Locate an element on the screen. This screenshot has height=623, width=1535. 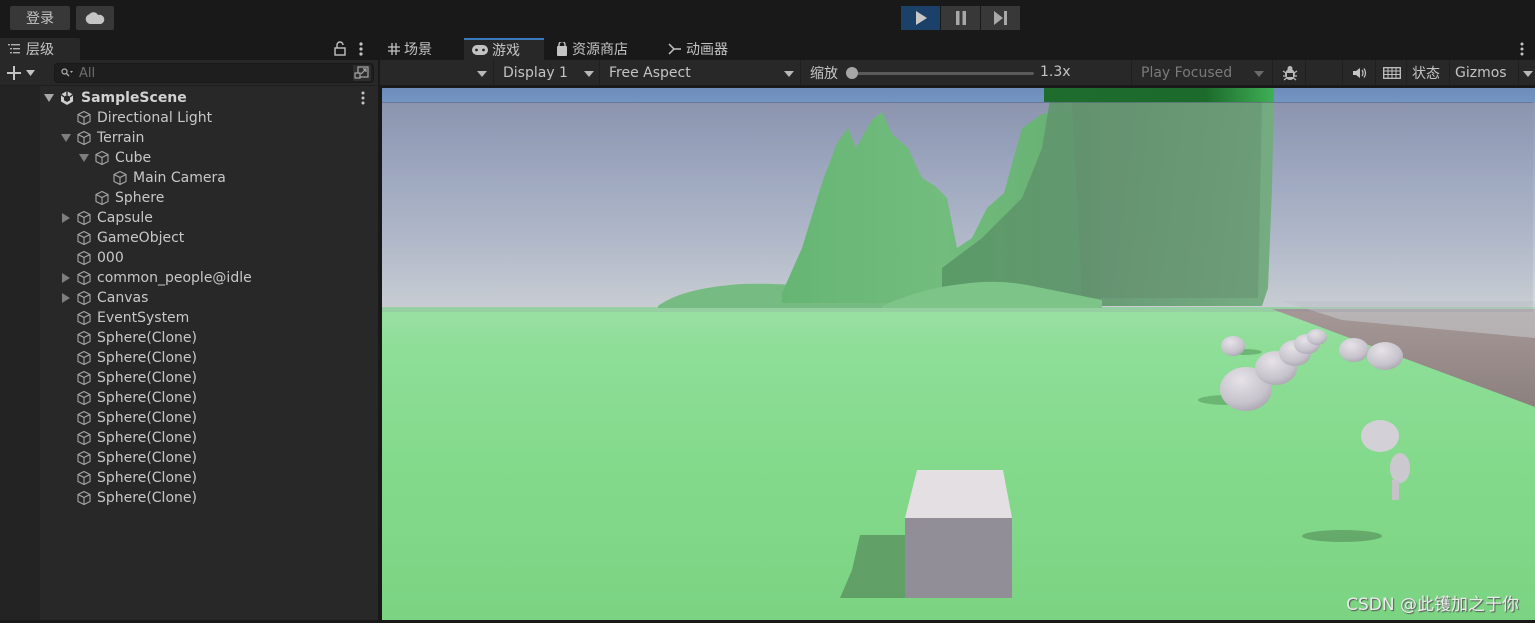
hierarchy-item: GameObject is located at coordinates (189, 238).